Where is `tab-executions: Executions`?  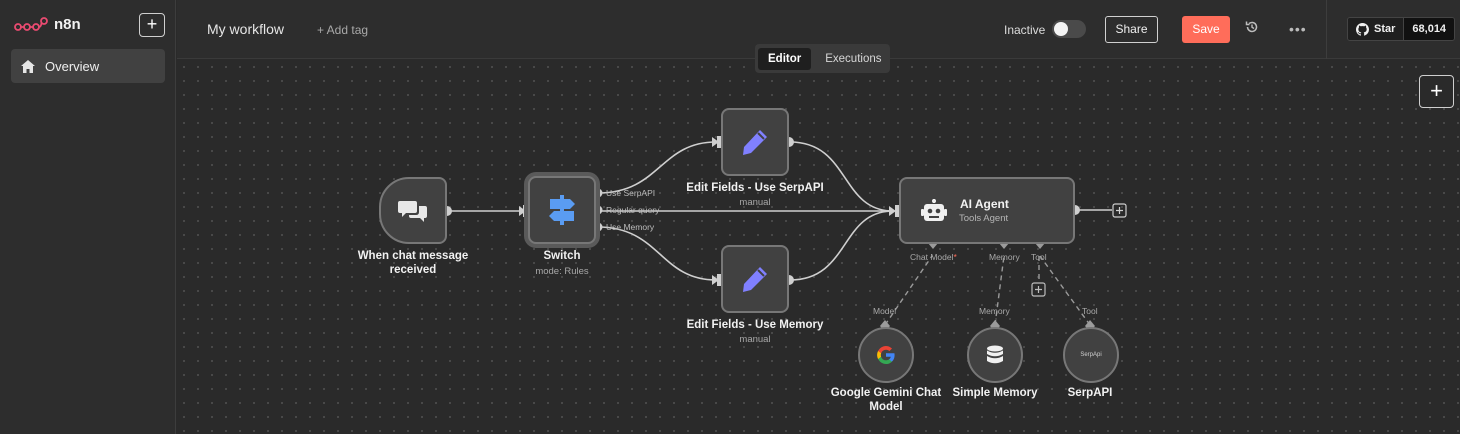 tab-executions: Executions is located at coordinates (853, 59).